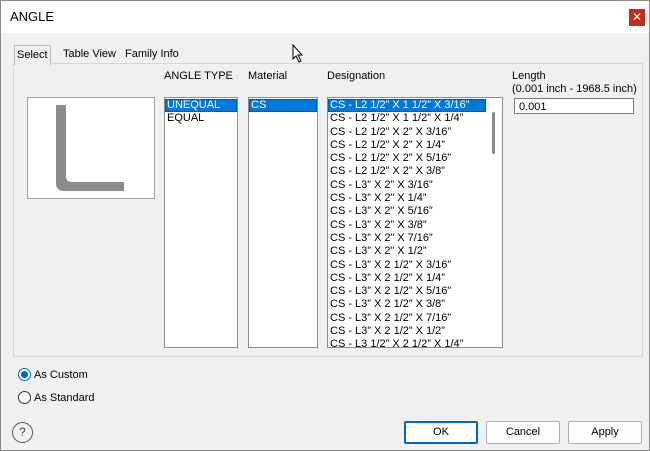 This screenshot has width=650, height=451. What do you see at coordinates (407, 238) in the screenshot?
I see `designation-list-item: CS - L3” X 2” X 7/16”` at bounding box center [407, 238].